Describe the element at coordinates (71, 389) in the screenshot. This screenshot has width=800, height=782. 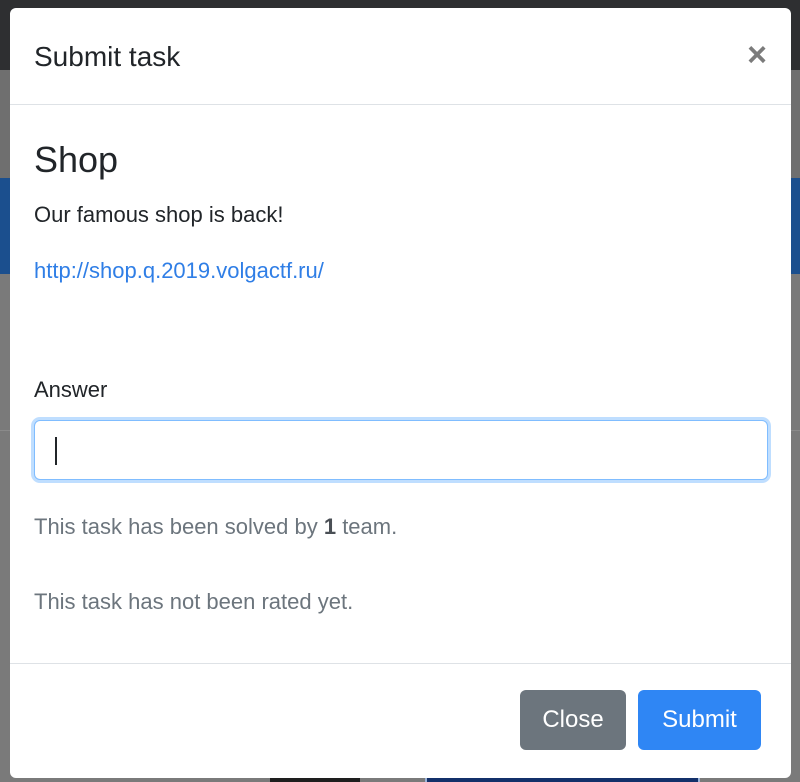
I see `answer-label: Answer` at that location.